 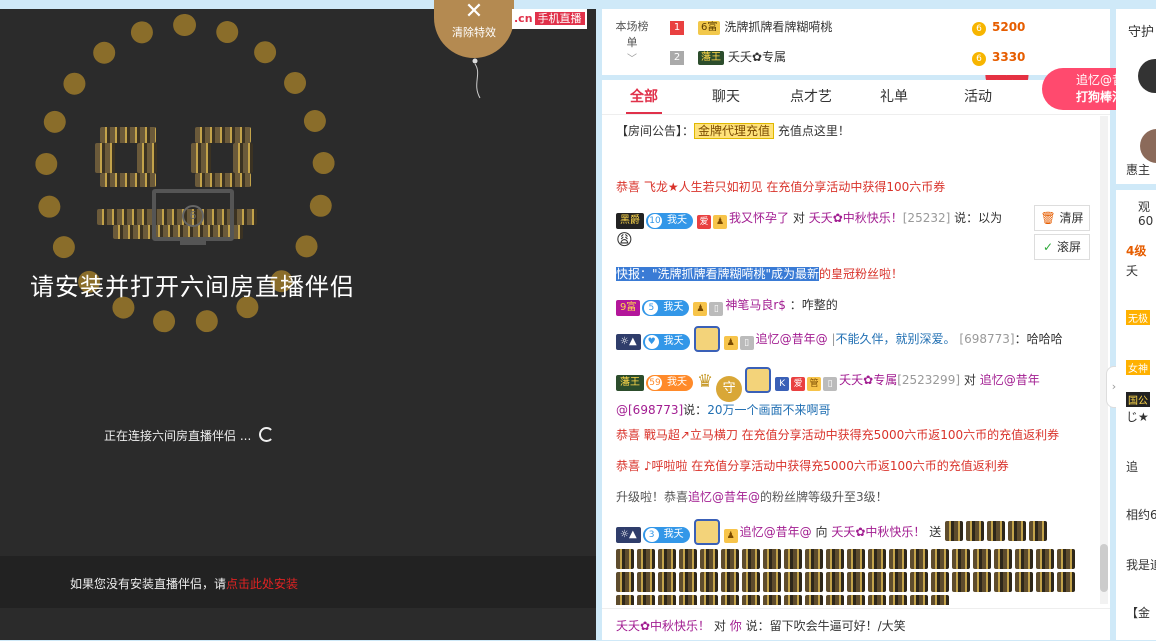 I want to click on rank-user-name: 洗牌抓牌看牌糊嗬桃, so click(x=778, y=27).